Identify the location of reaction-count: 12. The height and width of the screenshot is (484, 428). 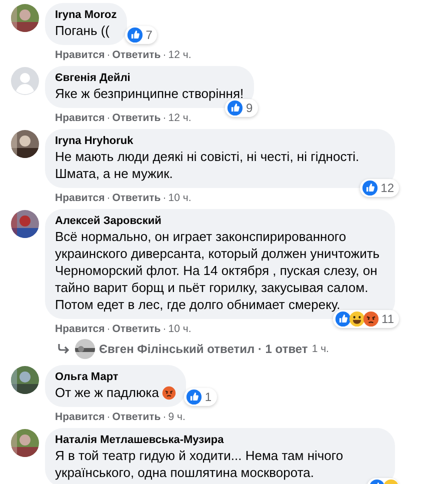
(379, 188).